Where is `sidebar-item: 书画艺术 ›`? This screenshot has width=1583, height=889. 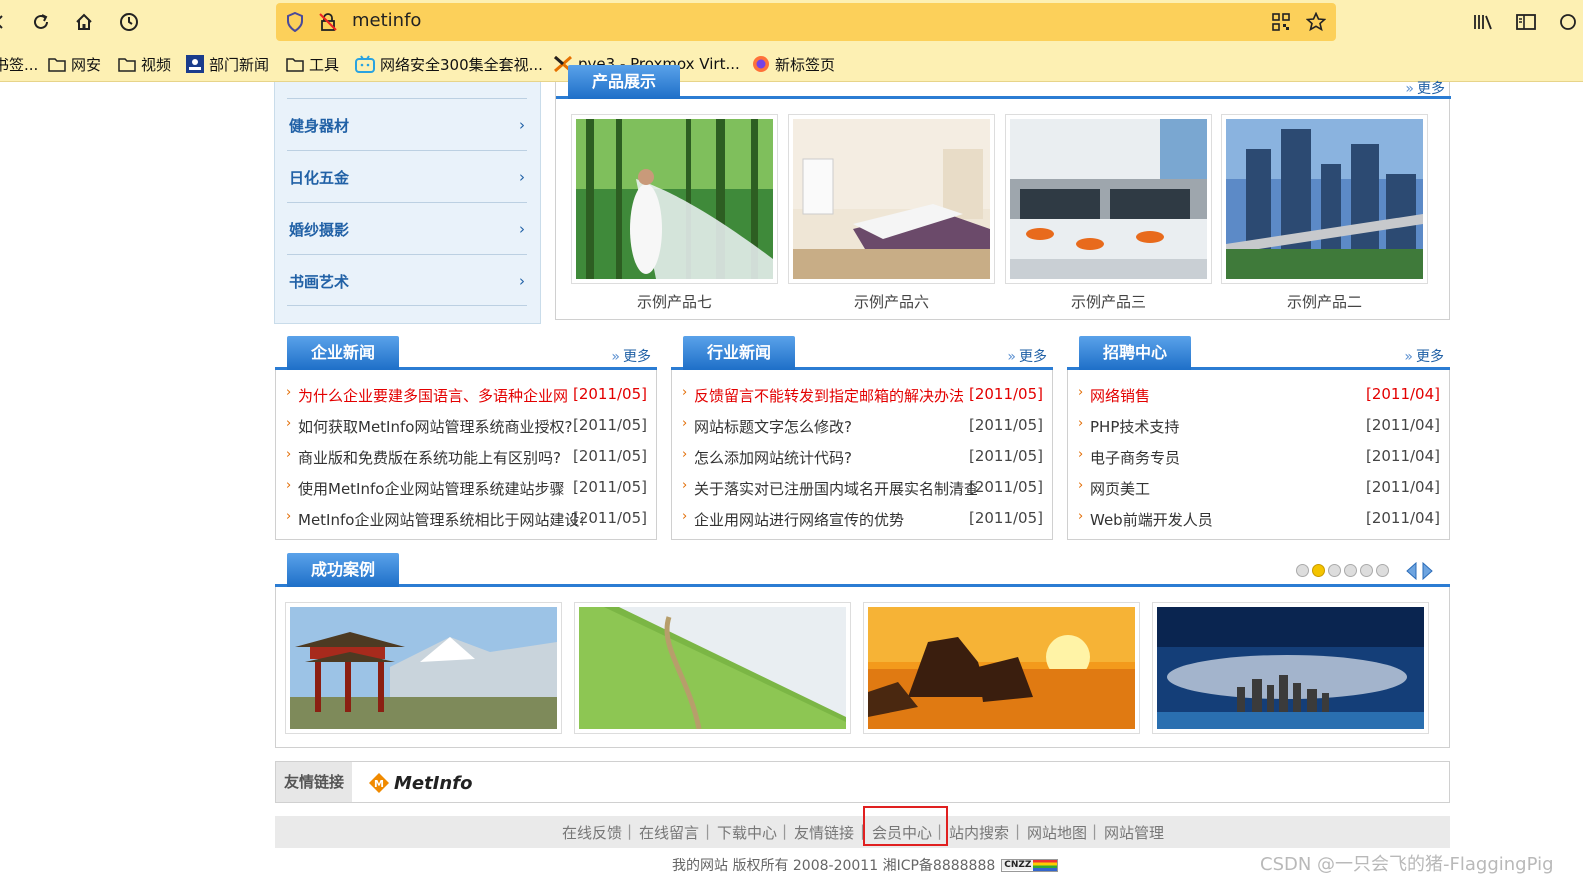
sidebar-item: 书画艺术 › is located at coordinates (407, 280).